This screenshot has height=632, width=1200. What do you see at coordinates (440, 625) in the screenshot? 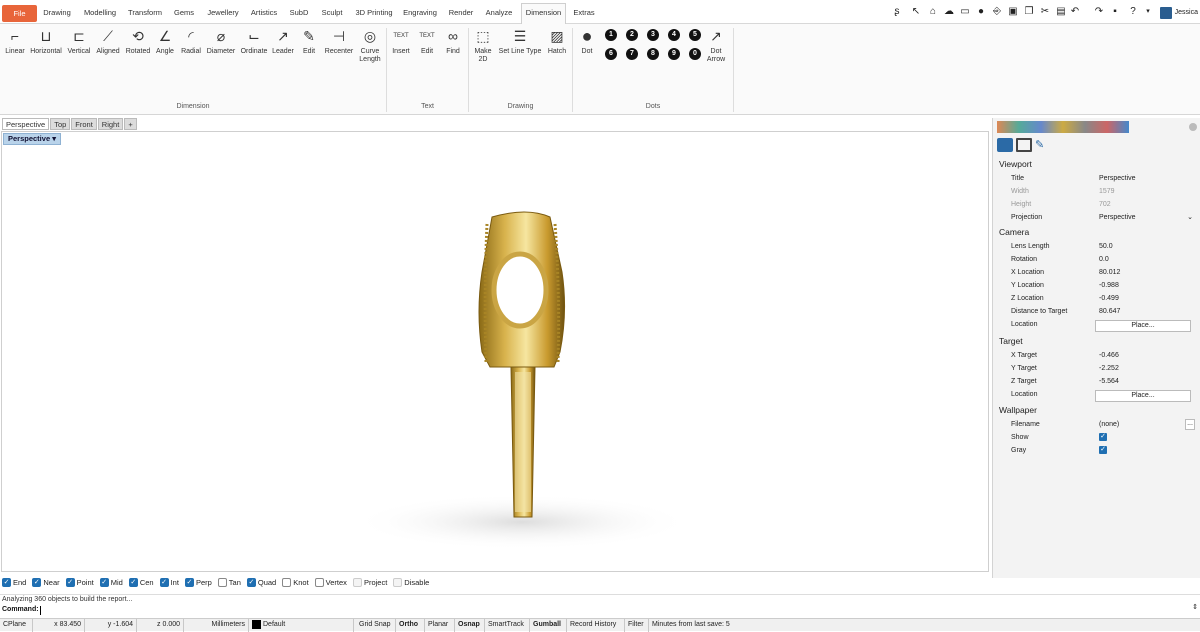
I see `planar-toggle: Planar` at bounding box center [440, 625].